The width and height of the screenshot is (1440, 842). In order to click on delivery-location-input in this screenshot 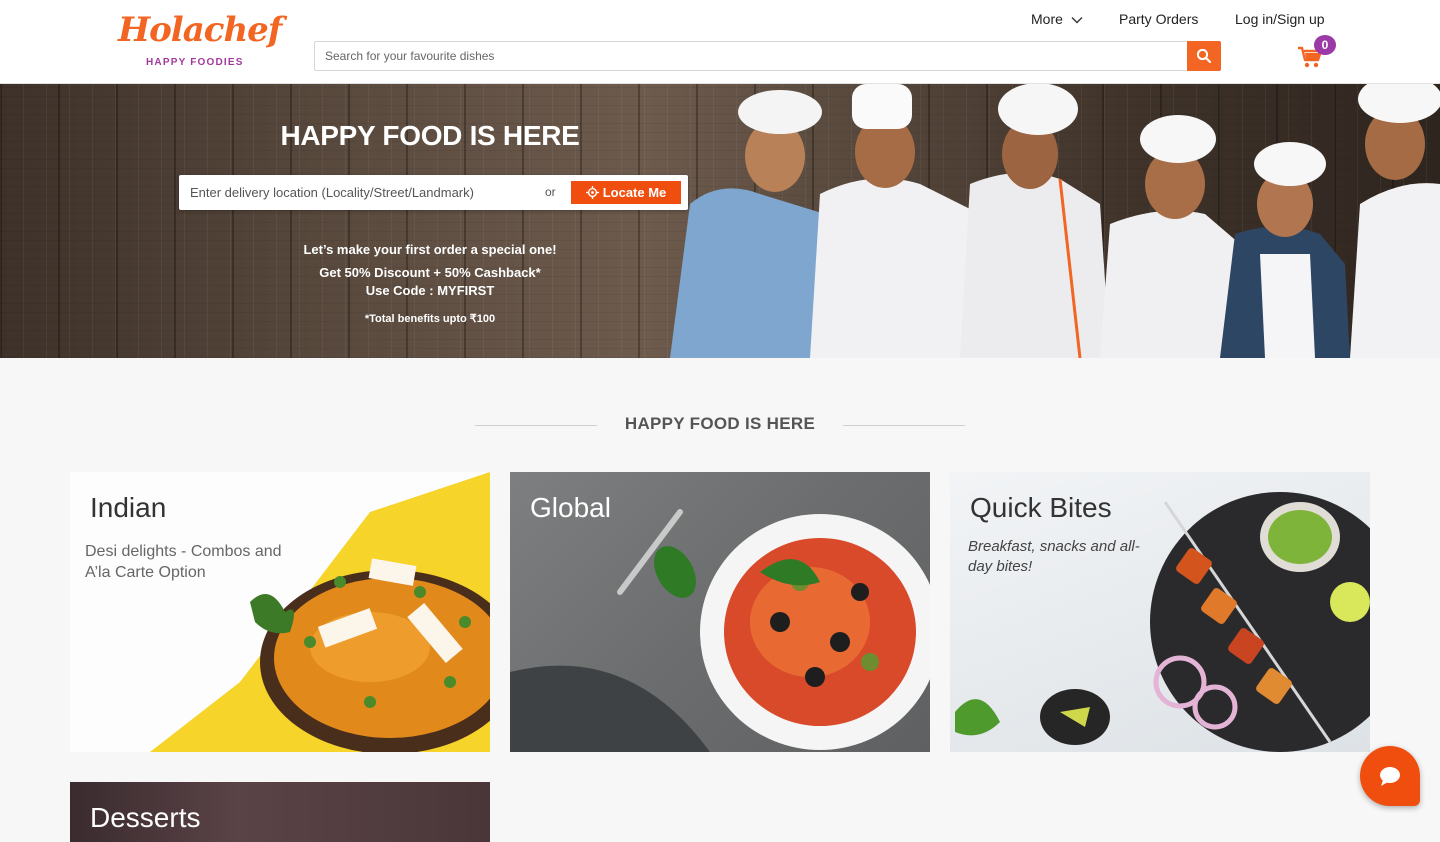, I will do `click(354, 192)`.